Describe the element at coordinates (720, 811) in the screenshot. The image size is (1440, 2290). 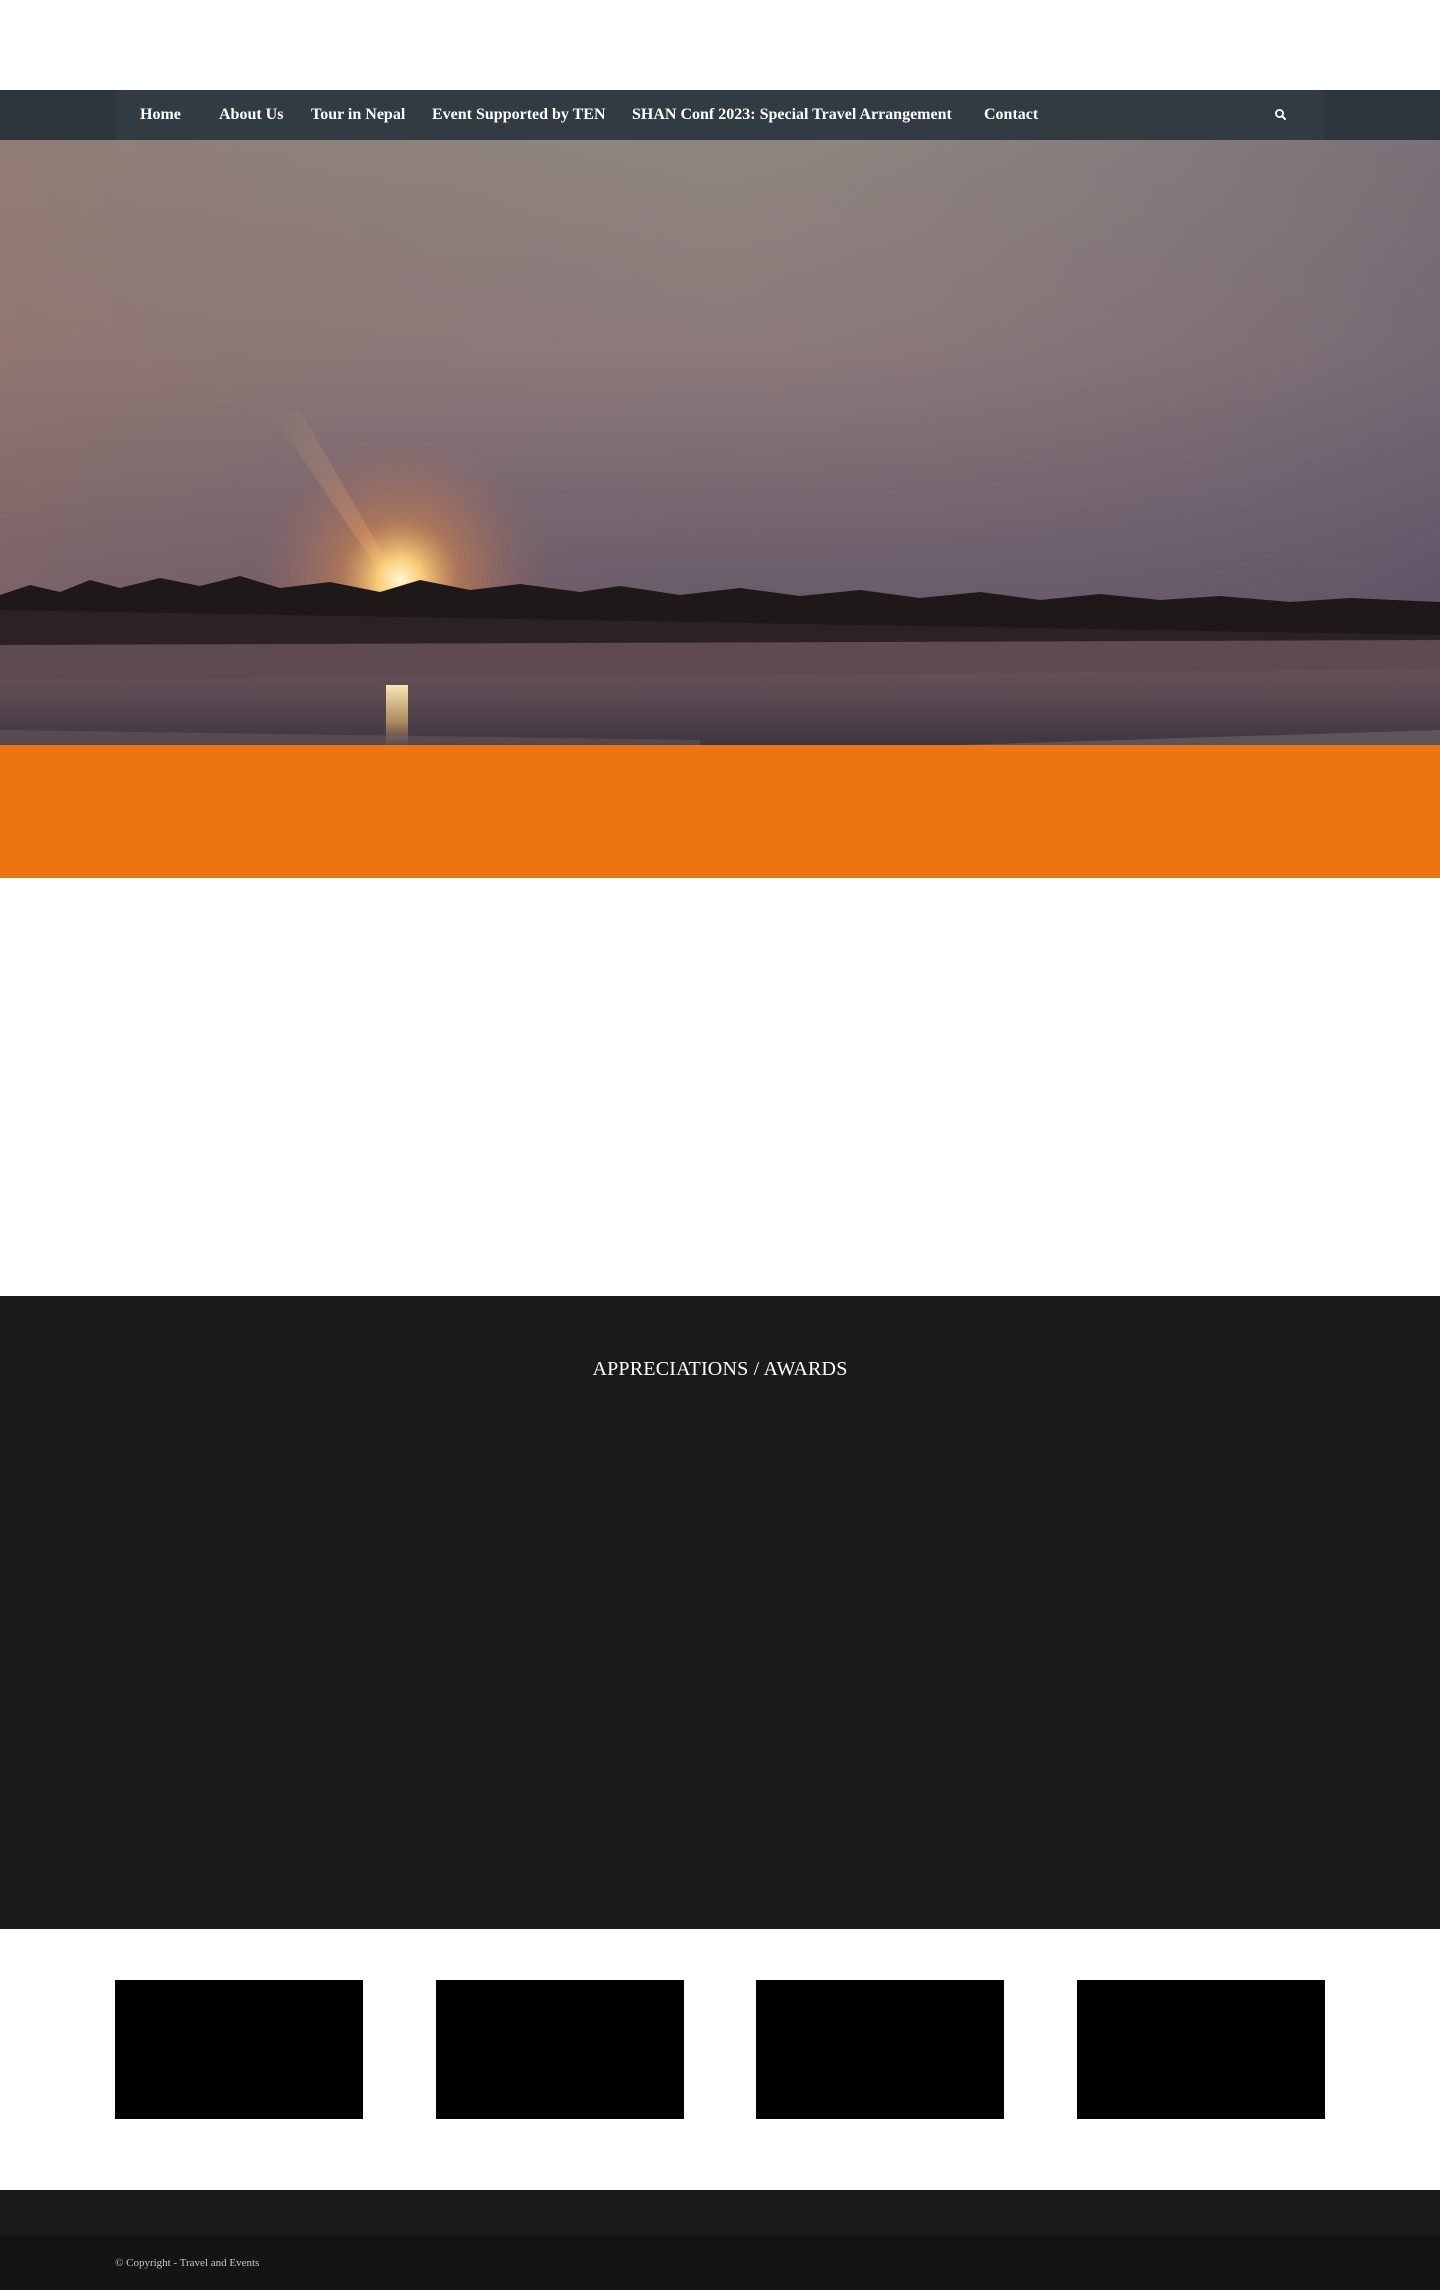
I see `orange-banner` at that location.